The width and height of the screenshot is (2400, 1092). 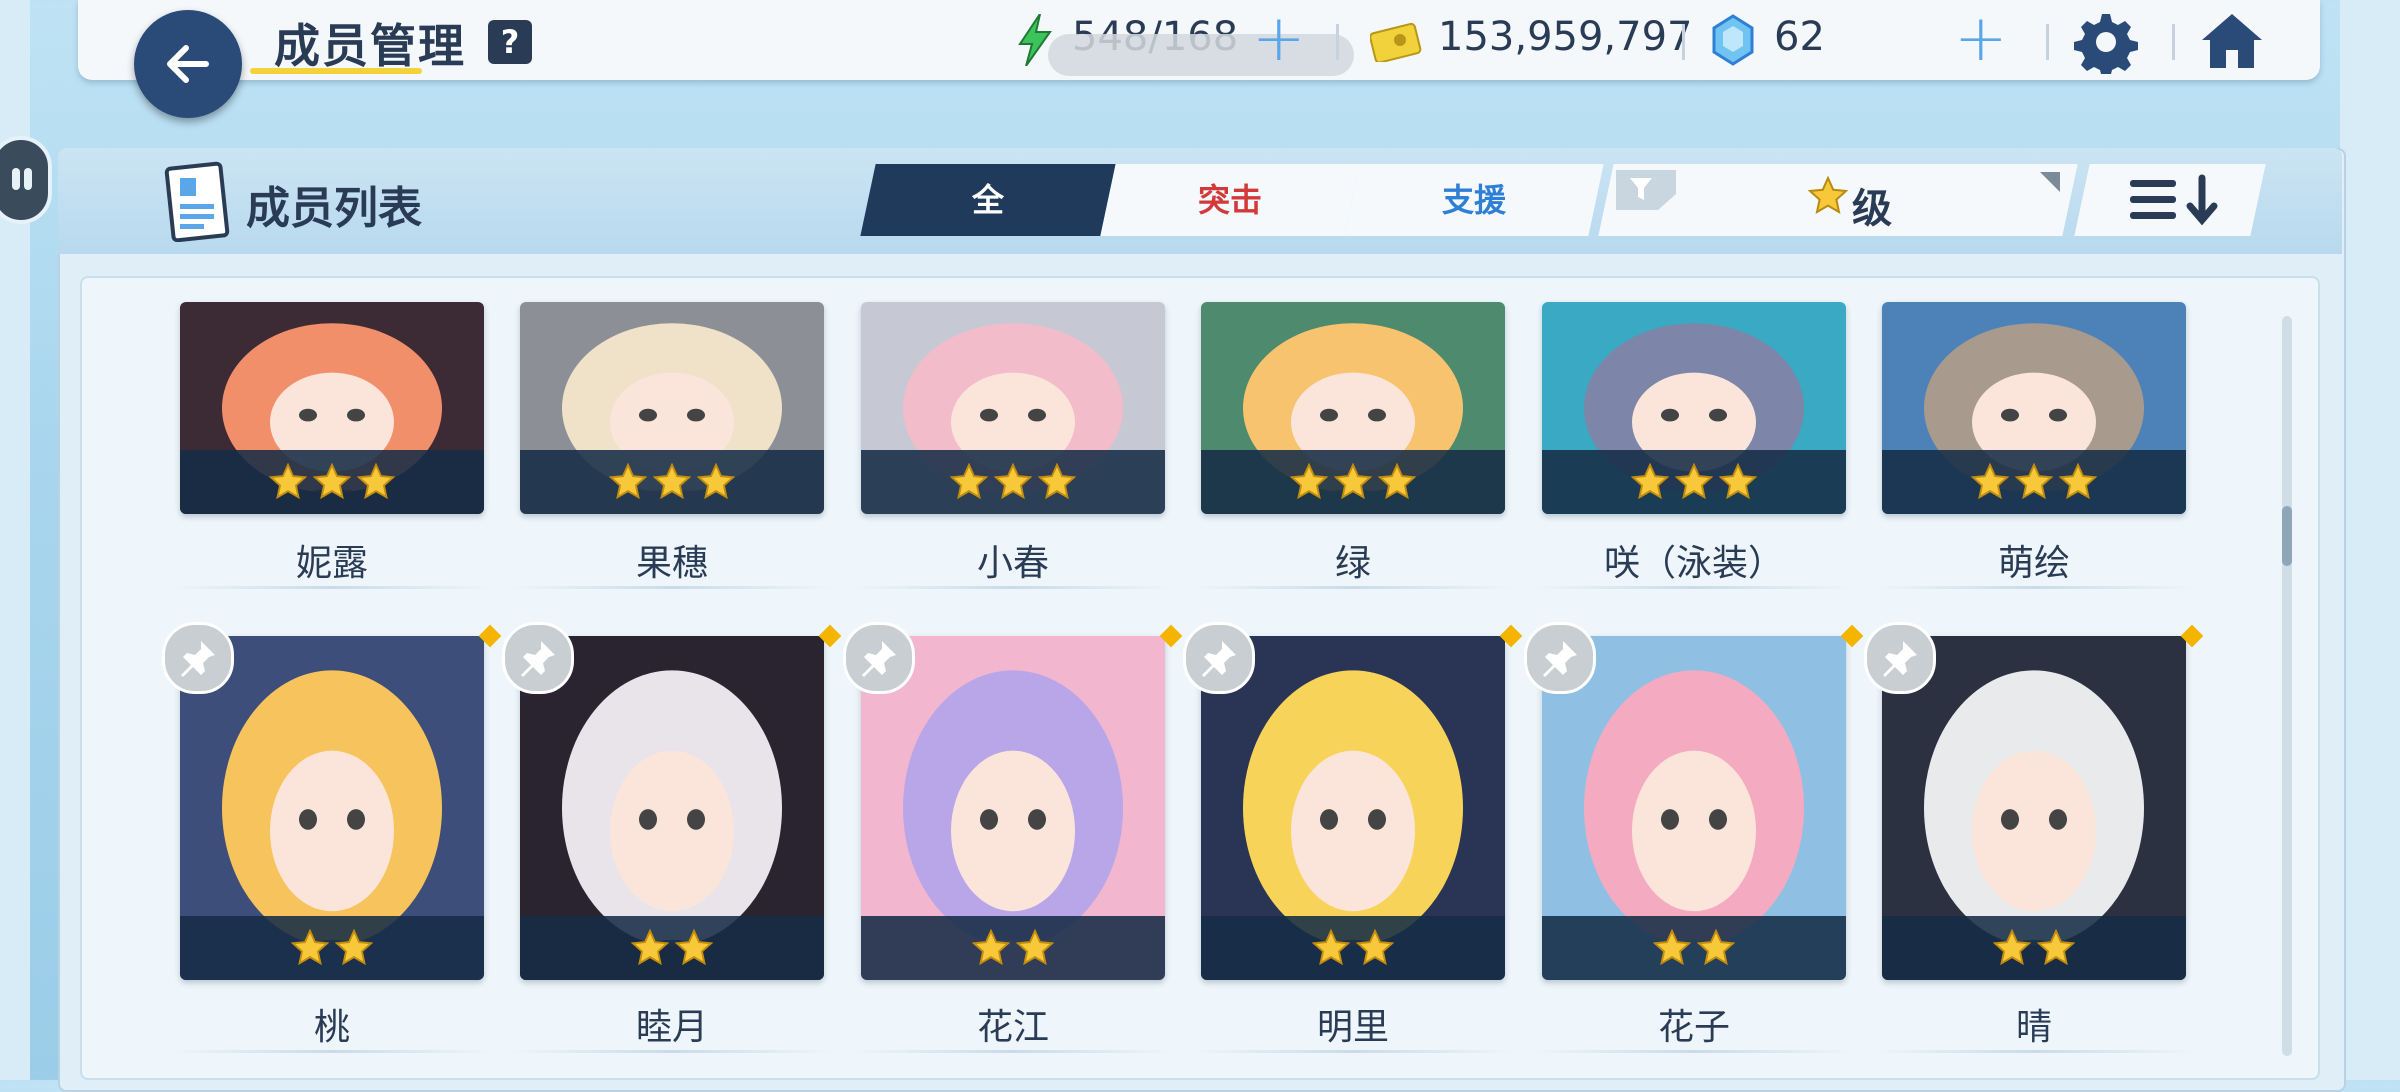 I want to click on energy-overlay, so click(x=1201, y=55).